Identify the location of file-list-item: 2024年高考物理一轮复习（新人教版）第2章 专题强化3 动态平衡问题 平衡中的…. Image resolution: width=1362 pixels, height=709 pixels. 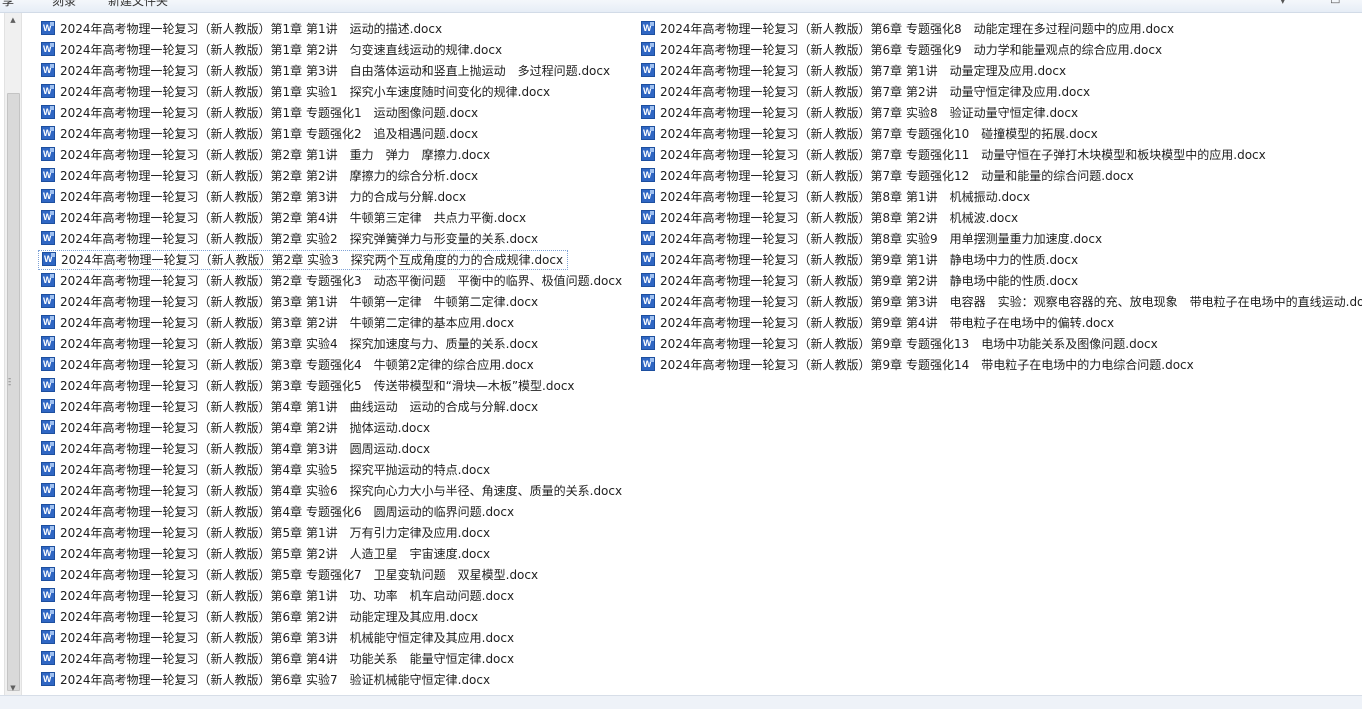
(332, 281).